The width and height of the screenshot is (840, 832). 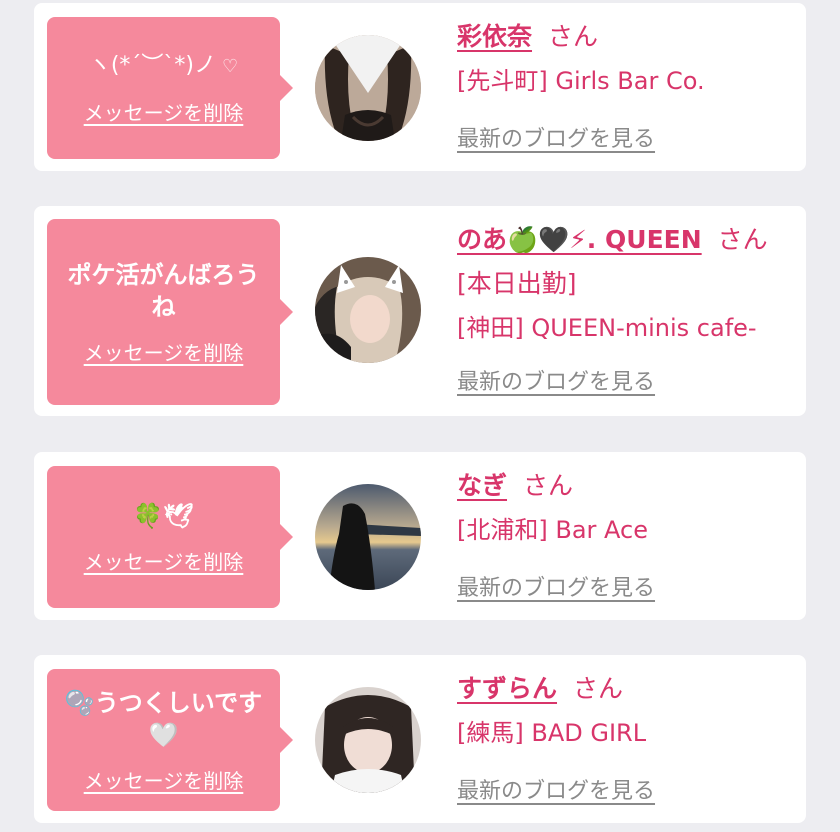 What do you see at coordinates (619, 508) in the screenshot?
I see `sender-info: なぎ さん [北浦和] Bar Ace` at bounding box center [619, 508].